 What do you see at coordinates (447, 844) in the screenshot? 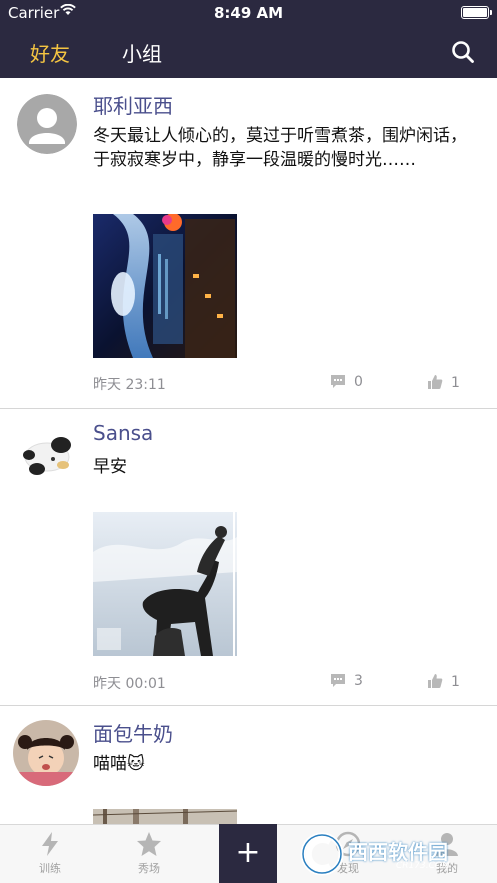
I see `person-icon` at bounding box center [447, 844].